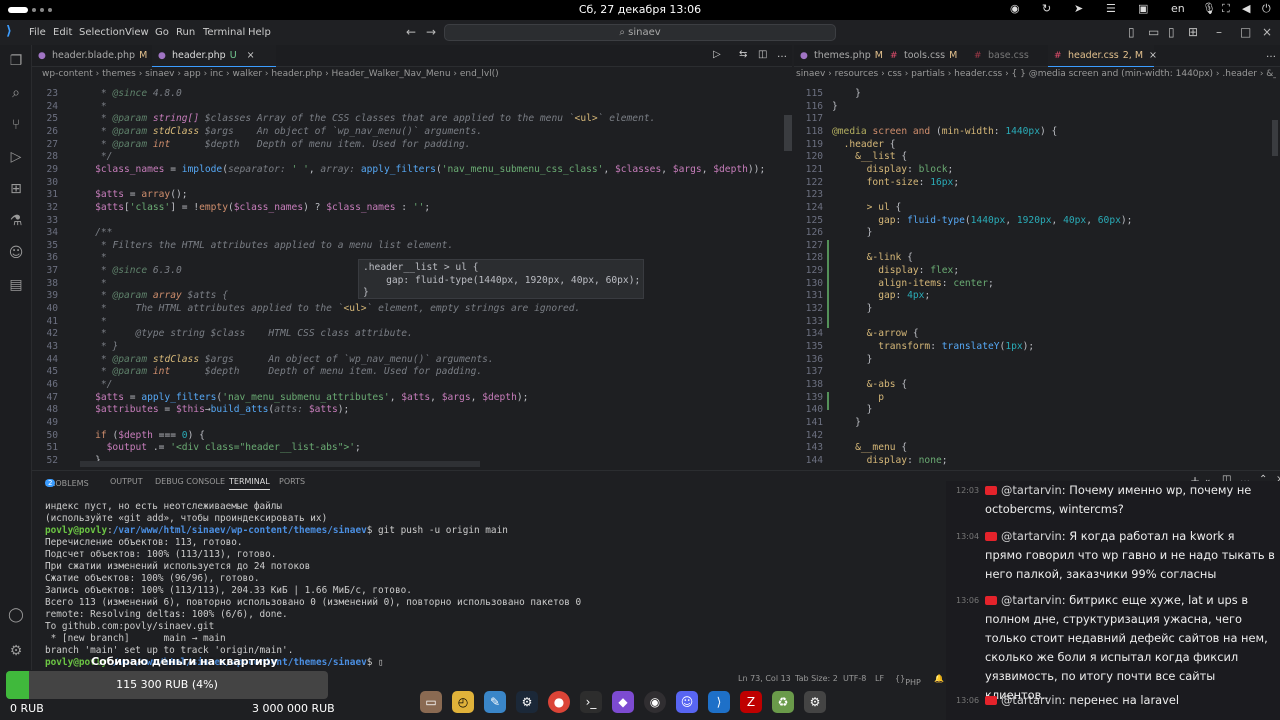  I want to click on run-debug-icon: ▷, so click(16, 157).